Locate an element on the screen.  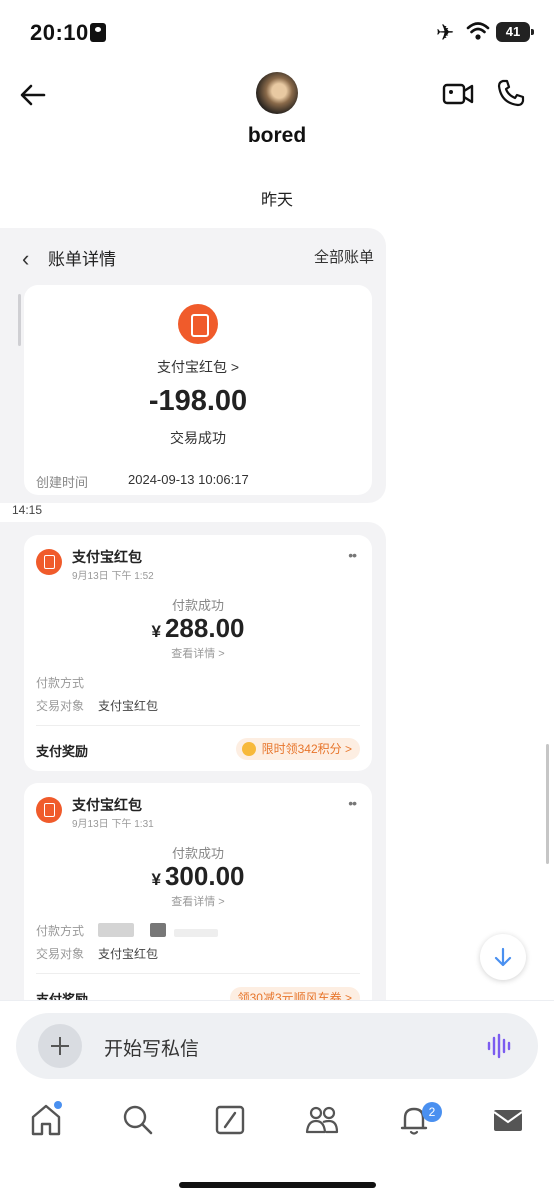
bill-status: 交易成功 is located at coordinates (198, 438).